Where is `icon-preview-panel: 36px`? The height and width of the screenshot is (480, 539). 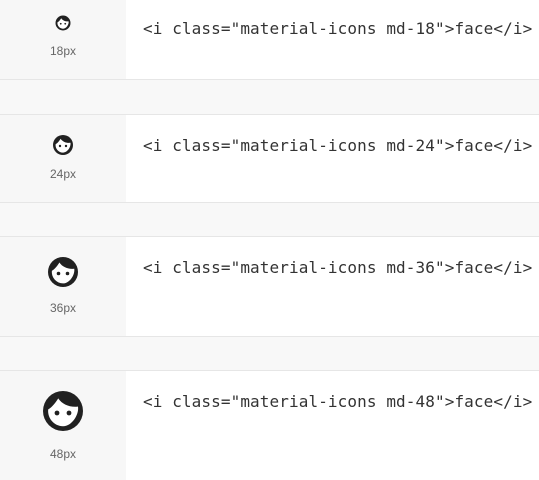 icon-preview-panel: 36px is located at coordinates (63, 286).